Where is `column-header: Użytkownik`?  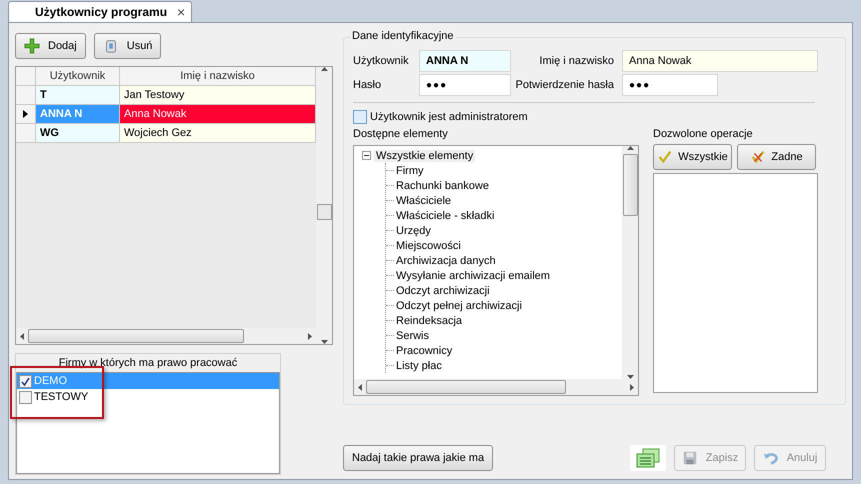 column-header: Użytkownik is located at coordinates (78, 76).